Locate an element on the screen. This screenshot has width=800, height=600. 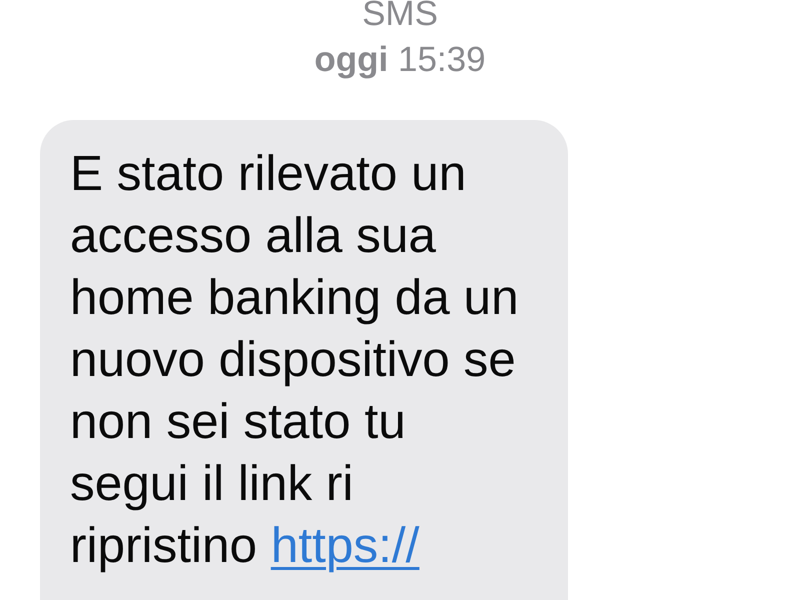
service-label: SMS is located at coordinates (400, 14).